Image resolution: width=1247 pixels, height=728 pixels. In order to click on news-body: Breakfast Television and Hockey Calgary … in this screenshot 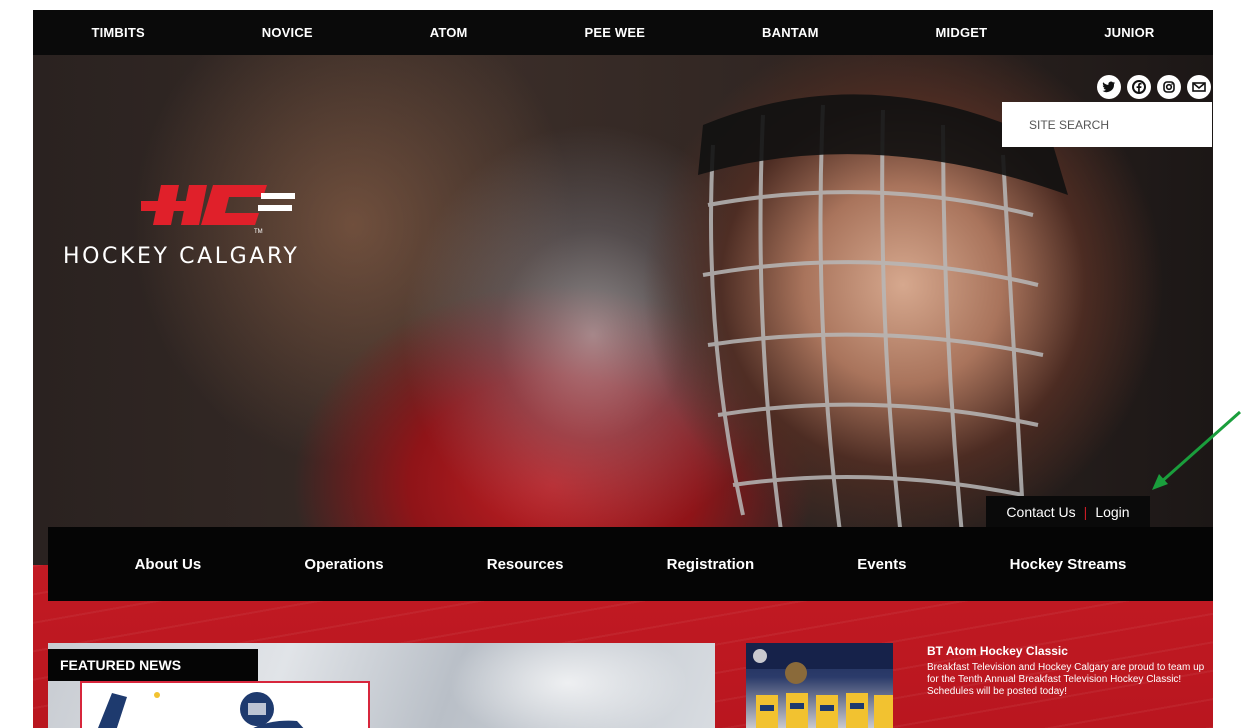, I will do `click(1066, 679)`.